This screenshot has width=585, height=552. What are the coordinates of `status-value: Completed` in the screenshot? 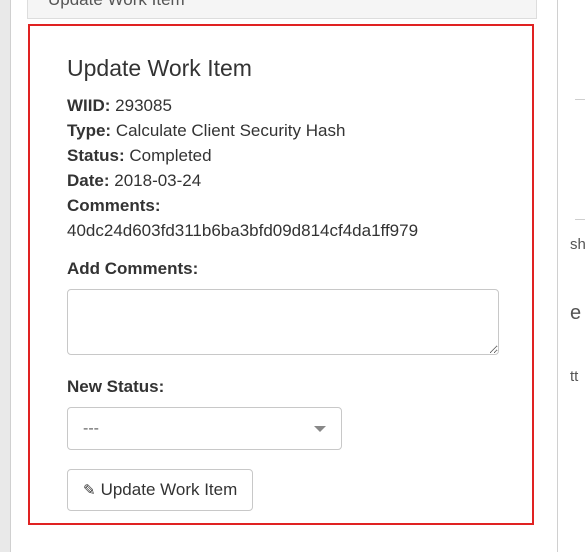 It's located at (170, 155).